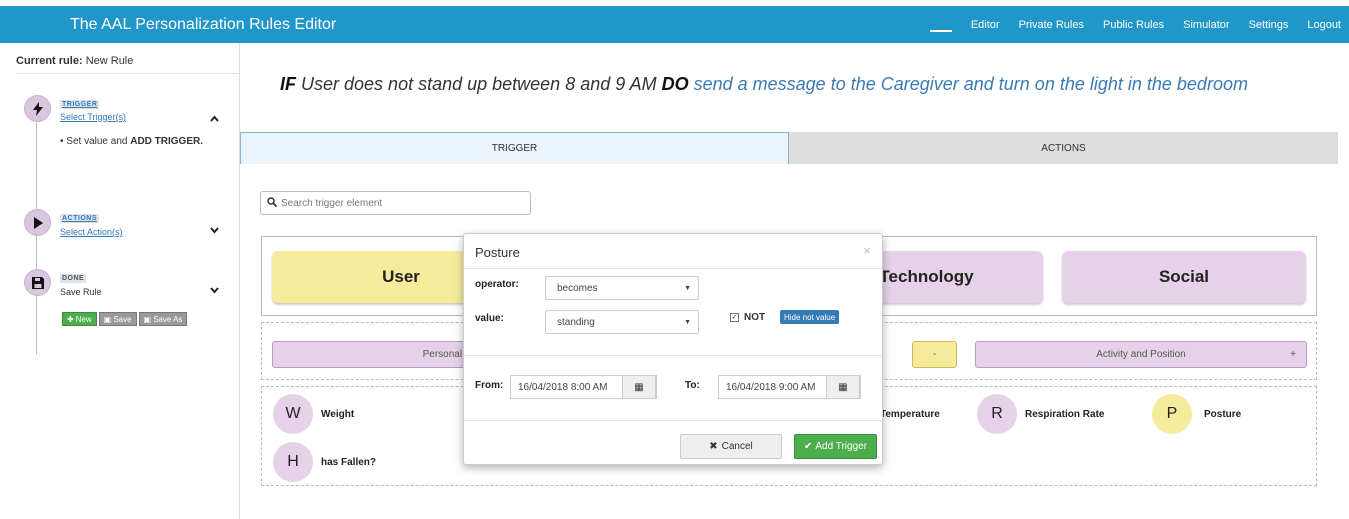 This screenshot has width=1349, height=519. I want to click on value-select: standing ▼, so click(622, 322).